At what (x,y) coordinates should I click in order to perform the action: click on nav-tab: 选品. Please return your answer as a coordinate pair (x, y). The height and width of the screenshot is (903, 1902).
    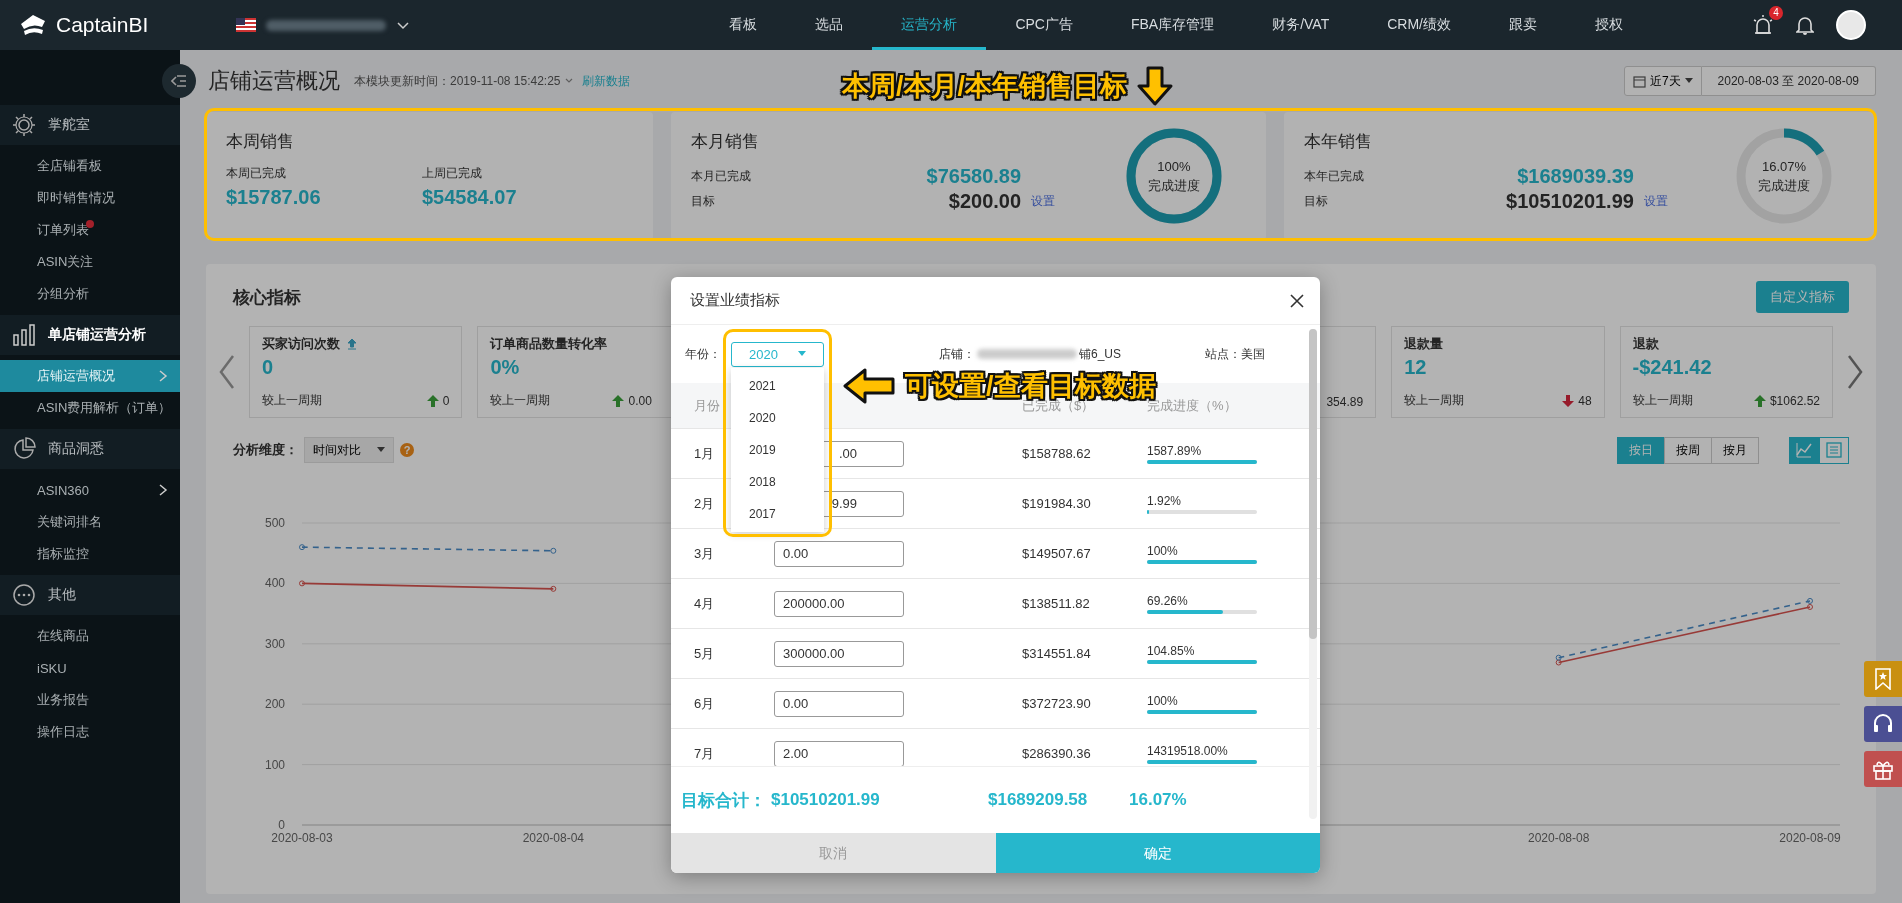
    Looking at the image, I should click on (829, 25).